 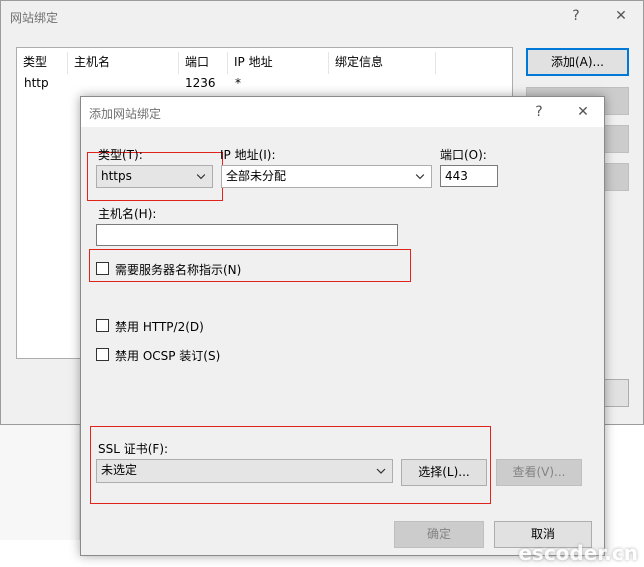 What do you see at coordinates (359, 62) in the screenshot?
I see `column-header-binding-info: 绑定信息` at bounding box center [359, 62].